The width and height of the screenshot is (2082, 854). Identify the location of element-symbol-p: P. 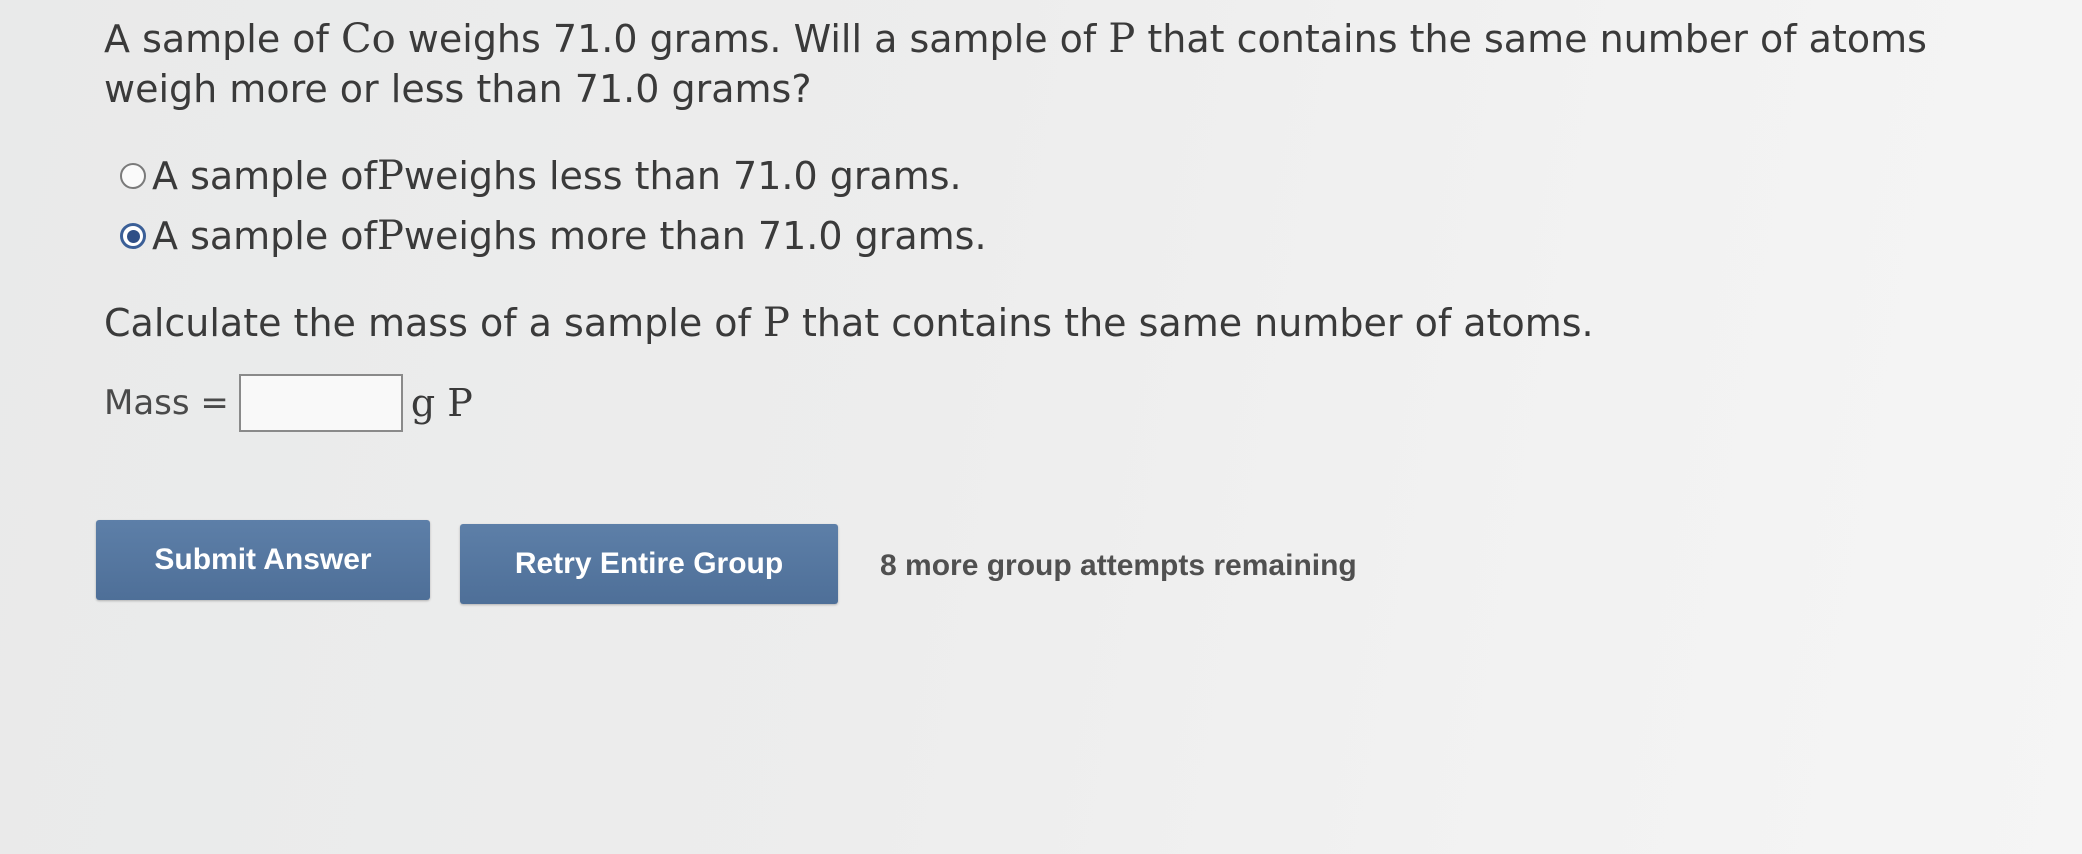
(1122, 39).